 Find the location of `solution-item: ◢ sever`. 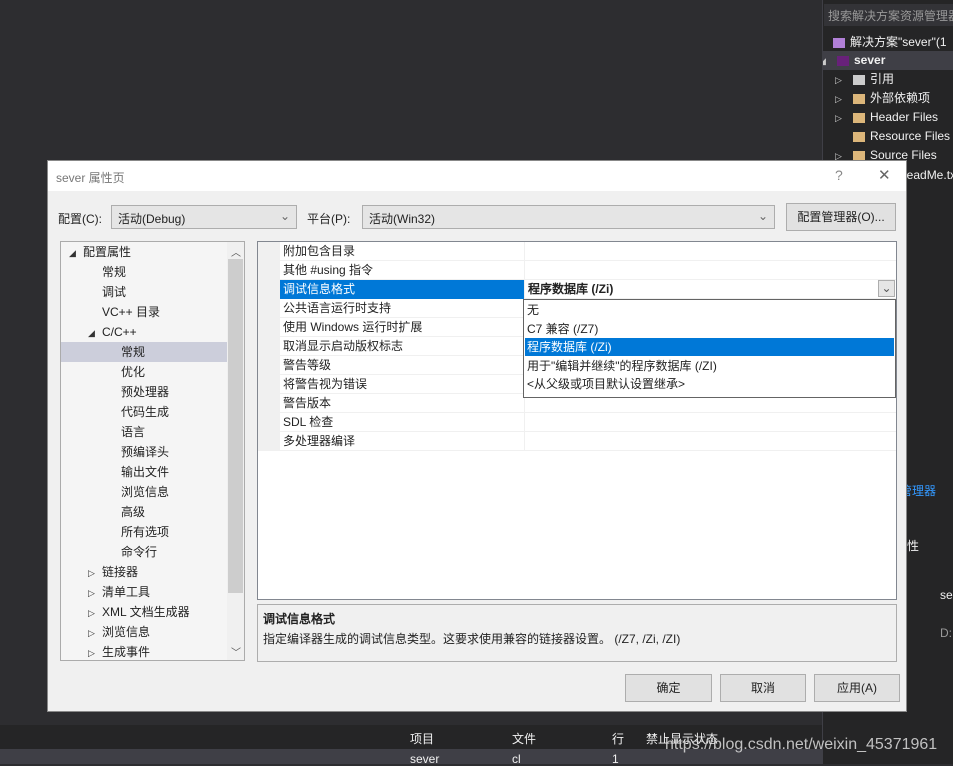

solution-item: ◢ sever is located at coordinates (888, 60).